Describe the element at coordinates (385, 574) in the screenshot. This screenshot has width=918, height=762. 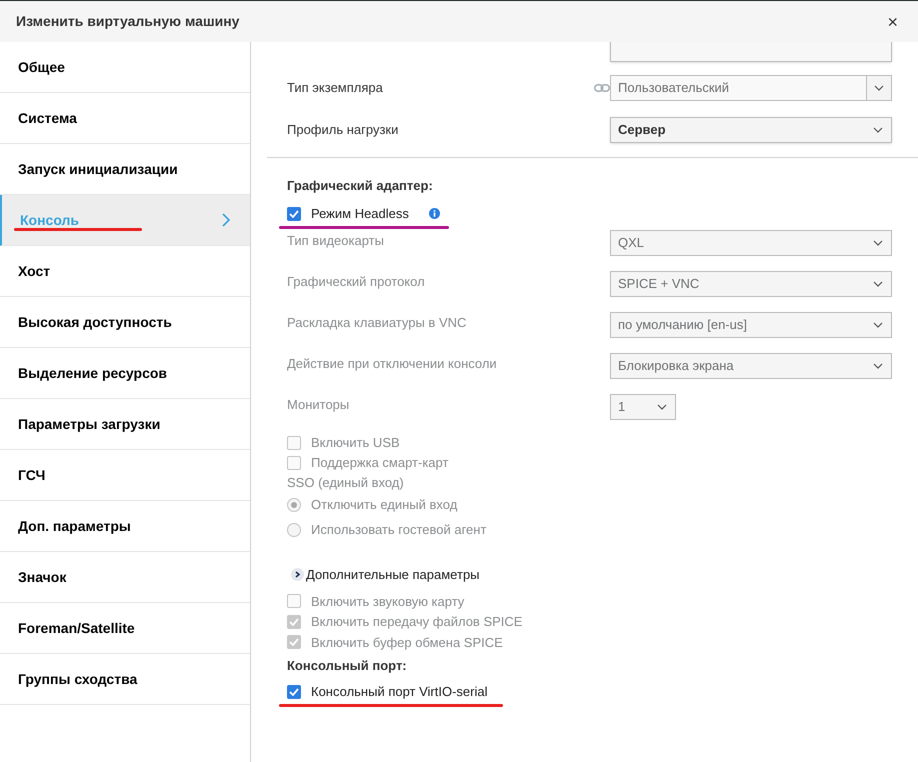
I see `advanced-toggle: Дополнительные параметры` at that location.